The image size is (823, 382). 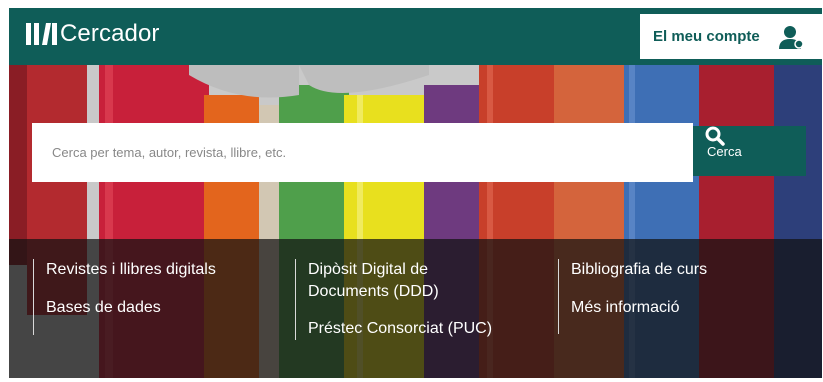 What do you see at coordinates (749, 151) in the screenshot?
I see `search-button: Cerca` at bounding box center [749, 151].